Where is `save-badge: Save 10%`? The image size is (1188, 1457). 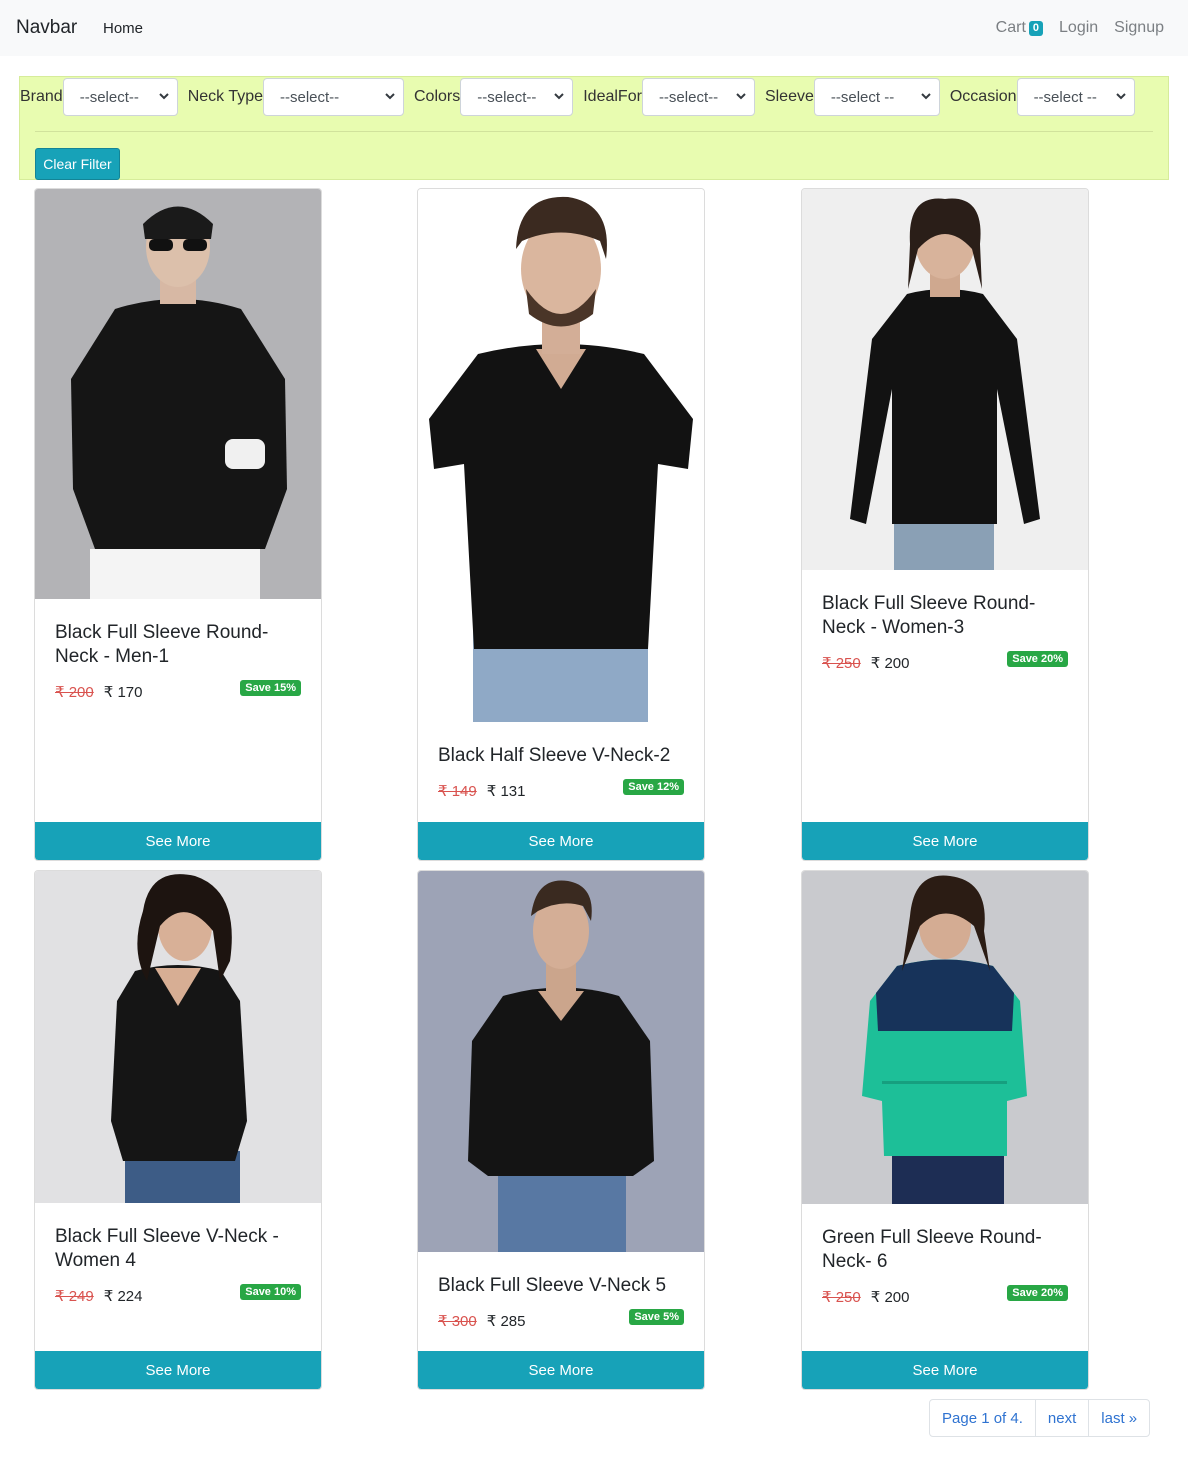 save-badge: Save 10% is located at coordinates (270, 1292).